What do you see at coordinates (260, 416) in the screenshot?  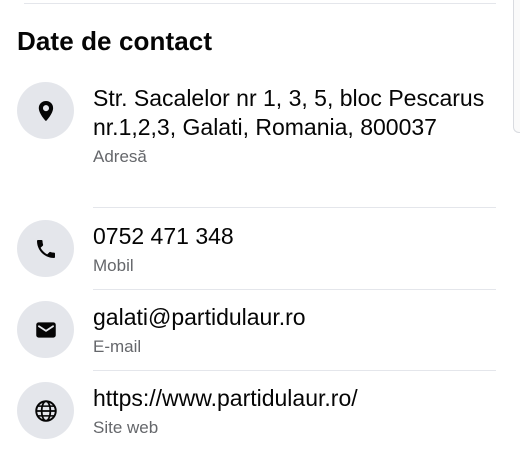 I see `contact-item-website: https://www.partidulaur.ro/ Site web` at bounding box center [260, 416].